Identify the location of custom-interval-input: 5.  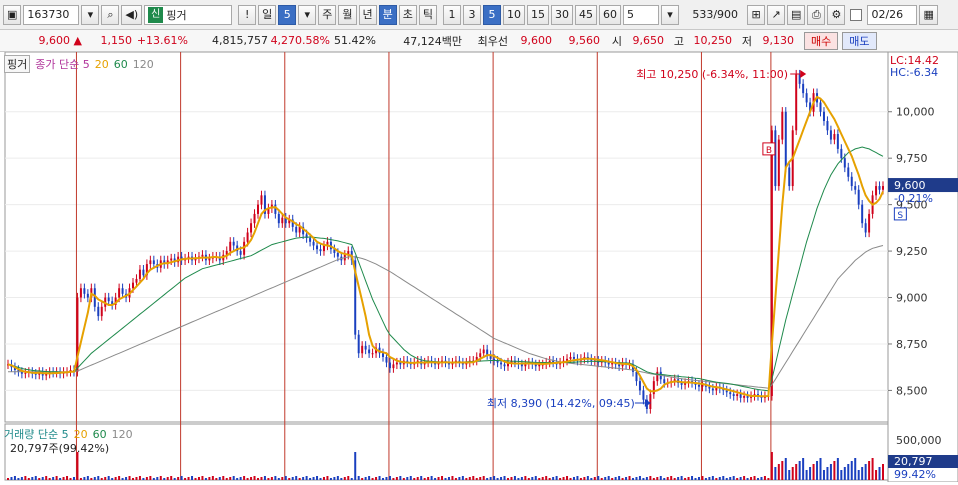
(641, 14).